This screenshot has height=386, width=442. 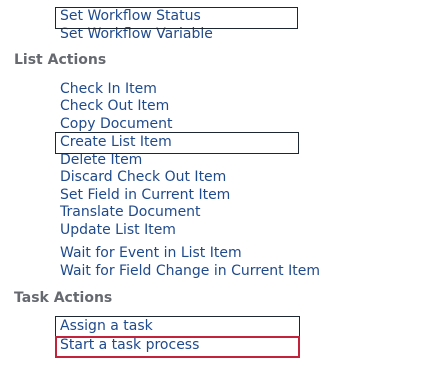 I want to click on section-header-list-actions: List Actions, so click(x=60, y=60).